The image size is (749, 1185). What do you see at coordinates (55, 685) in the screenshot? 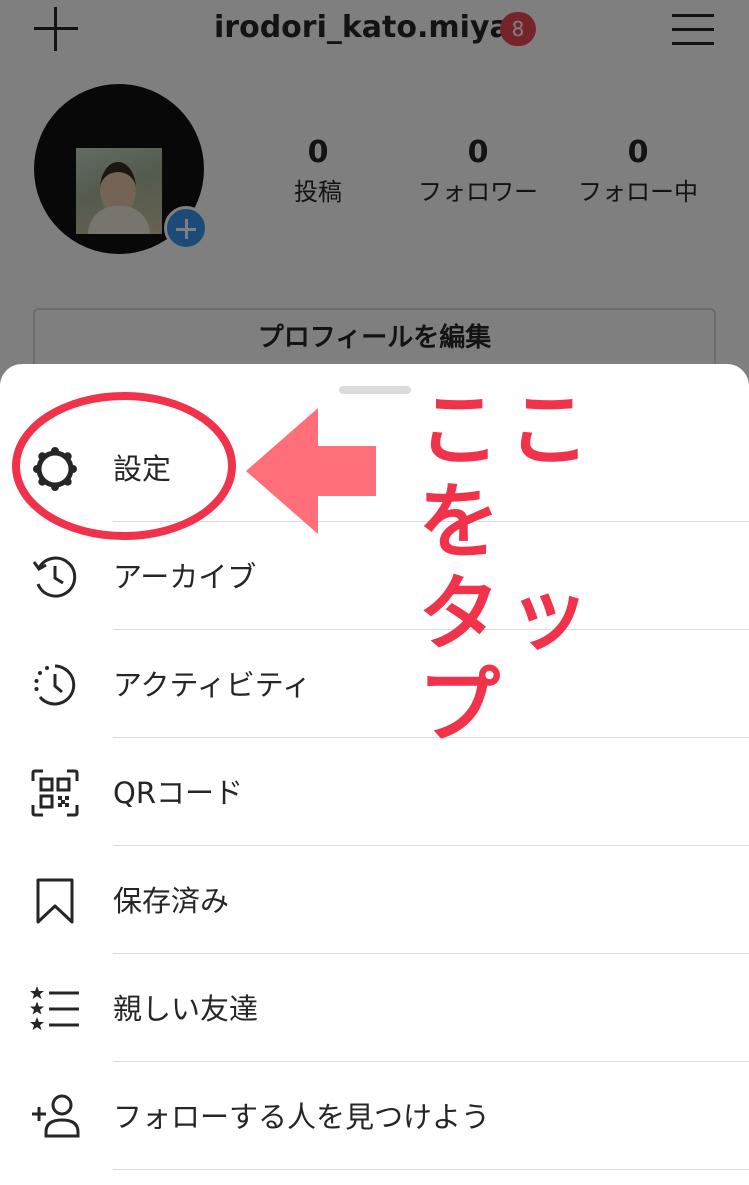
I see `activity-clock-icon` at bounding box center [55, 685].